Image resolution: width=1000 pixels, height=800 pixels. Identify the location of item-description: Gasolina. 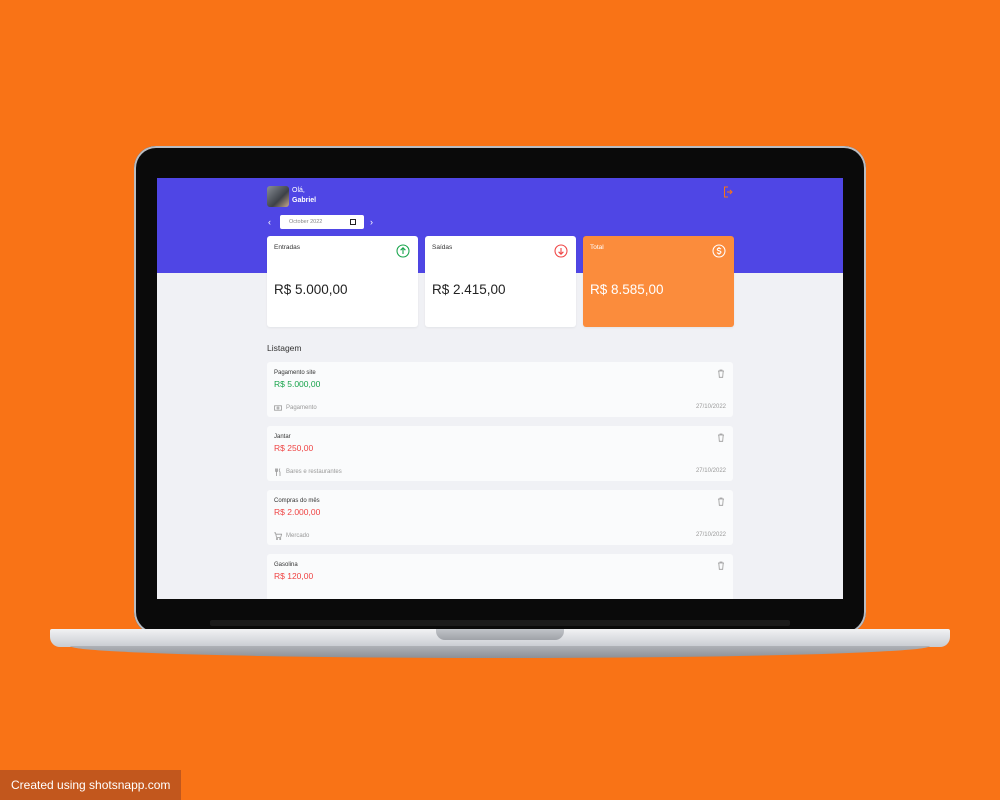
(286, 565).